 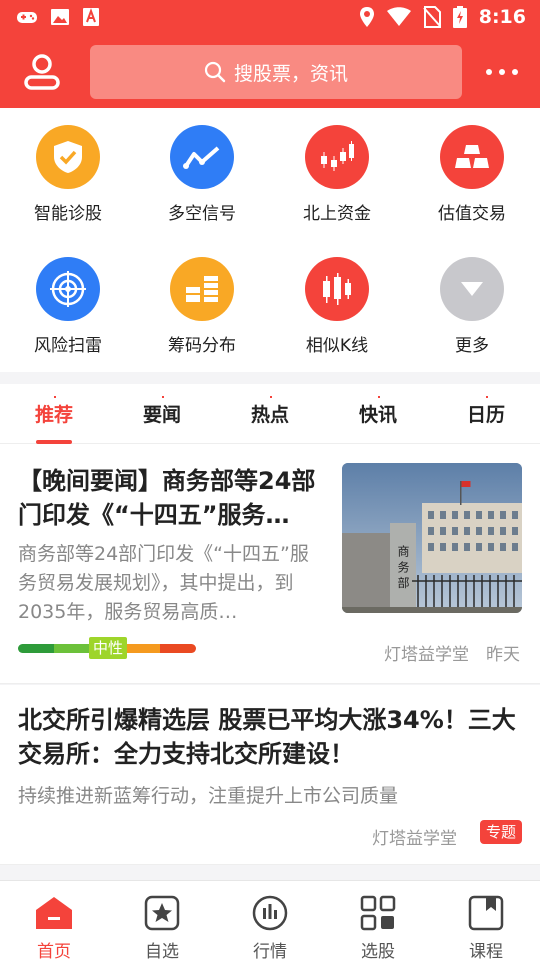 I want to click on news-tabs: 推荐 要闻 热点 快讯 日历, so click(x=270, y=414).